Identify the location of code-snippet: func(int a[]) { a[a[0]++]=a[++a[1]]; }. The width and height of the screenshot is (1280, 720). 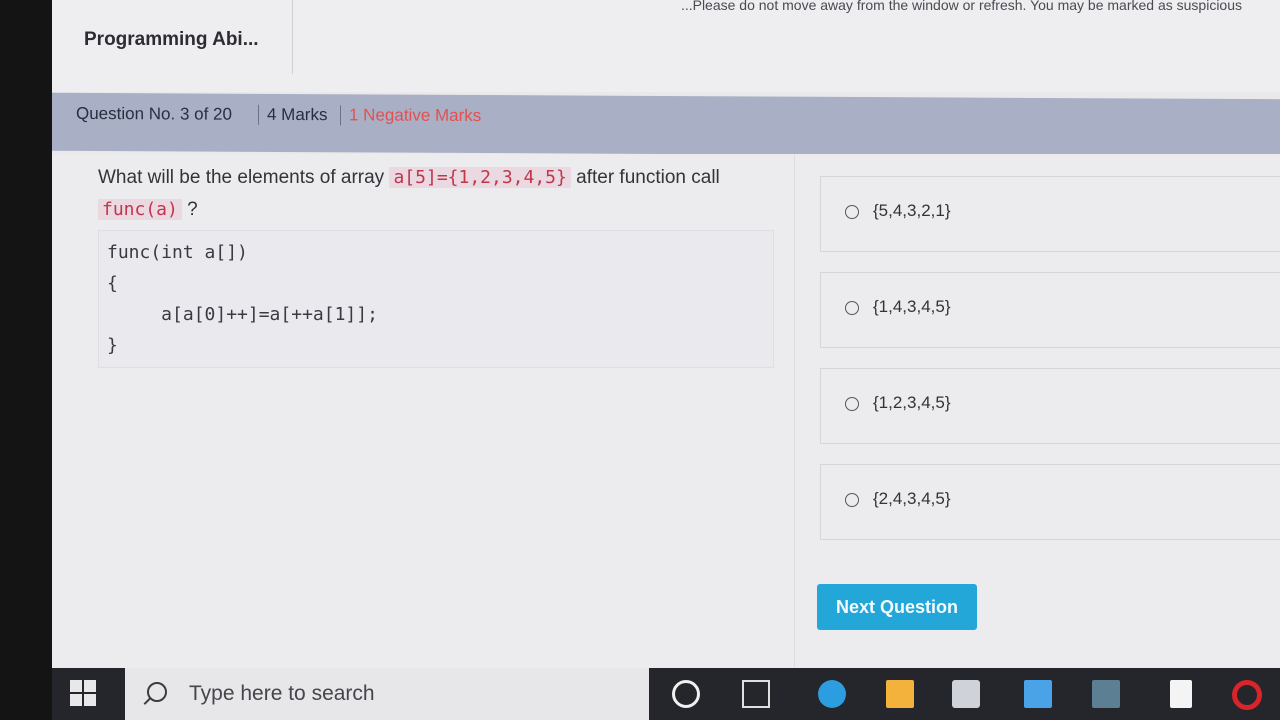
(242, 299).